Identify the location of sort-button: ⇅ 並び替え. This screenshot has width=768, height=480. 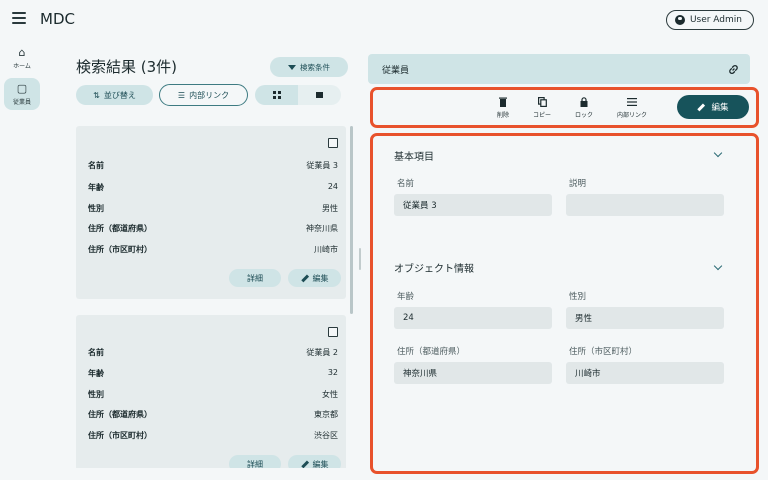
(114, 95).